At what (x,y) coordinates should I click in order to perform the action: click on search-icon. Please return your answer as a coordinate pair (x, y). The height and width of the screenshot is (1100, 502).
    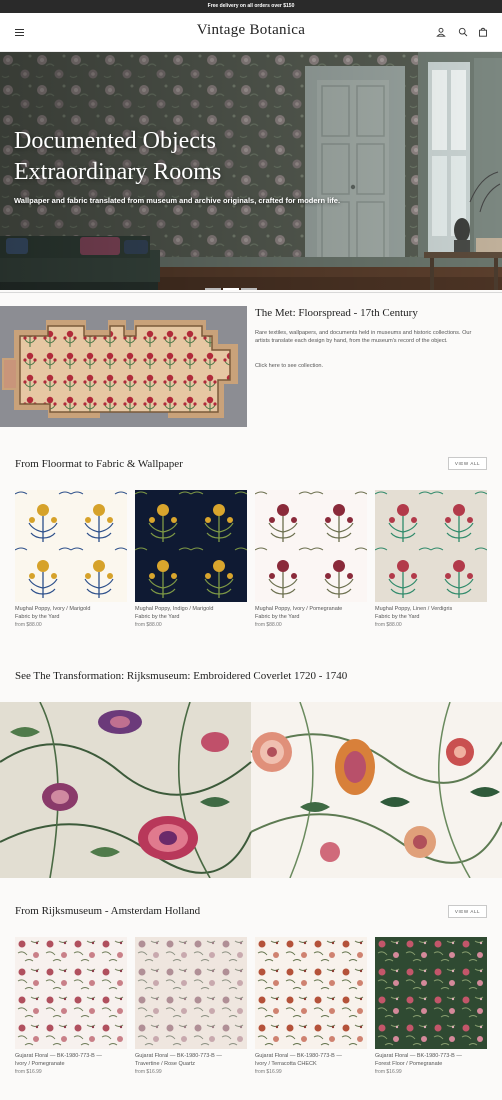
    Looking at the image, I should click on (463, 32).